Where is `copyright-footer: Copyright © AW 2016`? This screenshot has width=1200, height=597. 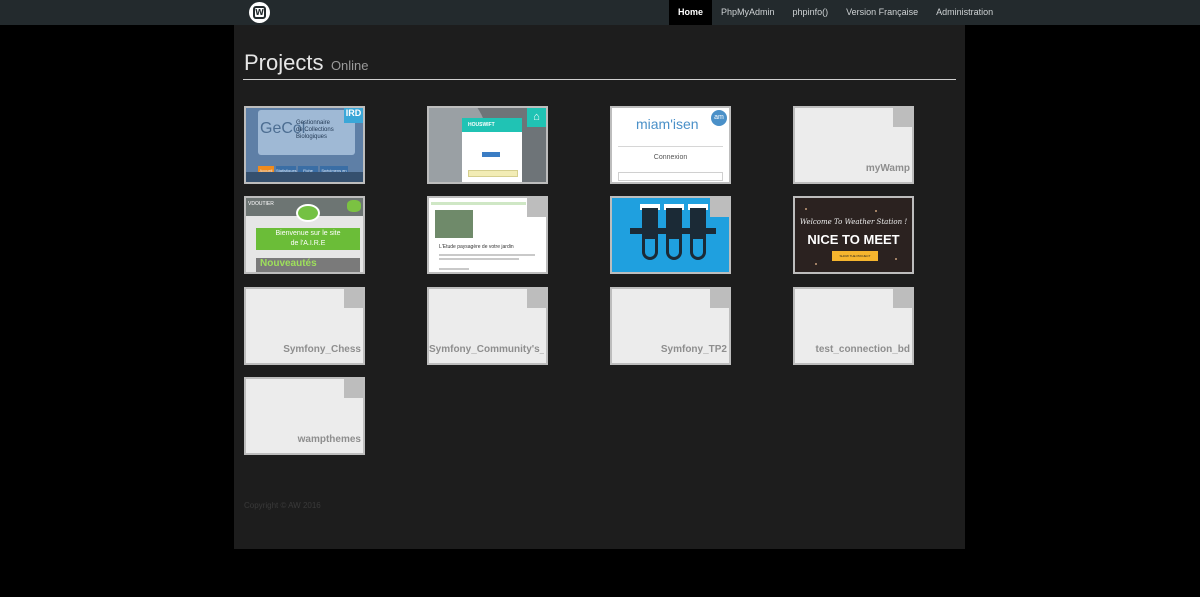
copyright-footer: Copyright © AW 2016 is located at coordinates (282, 505).